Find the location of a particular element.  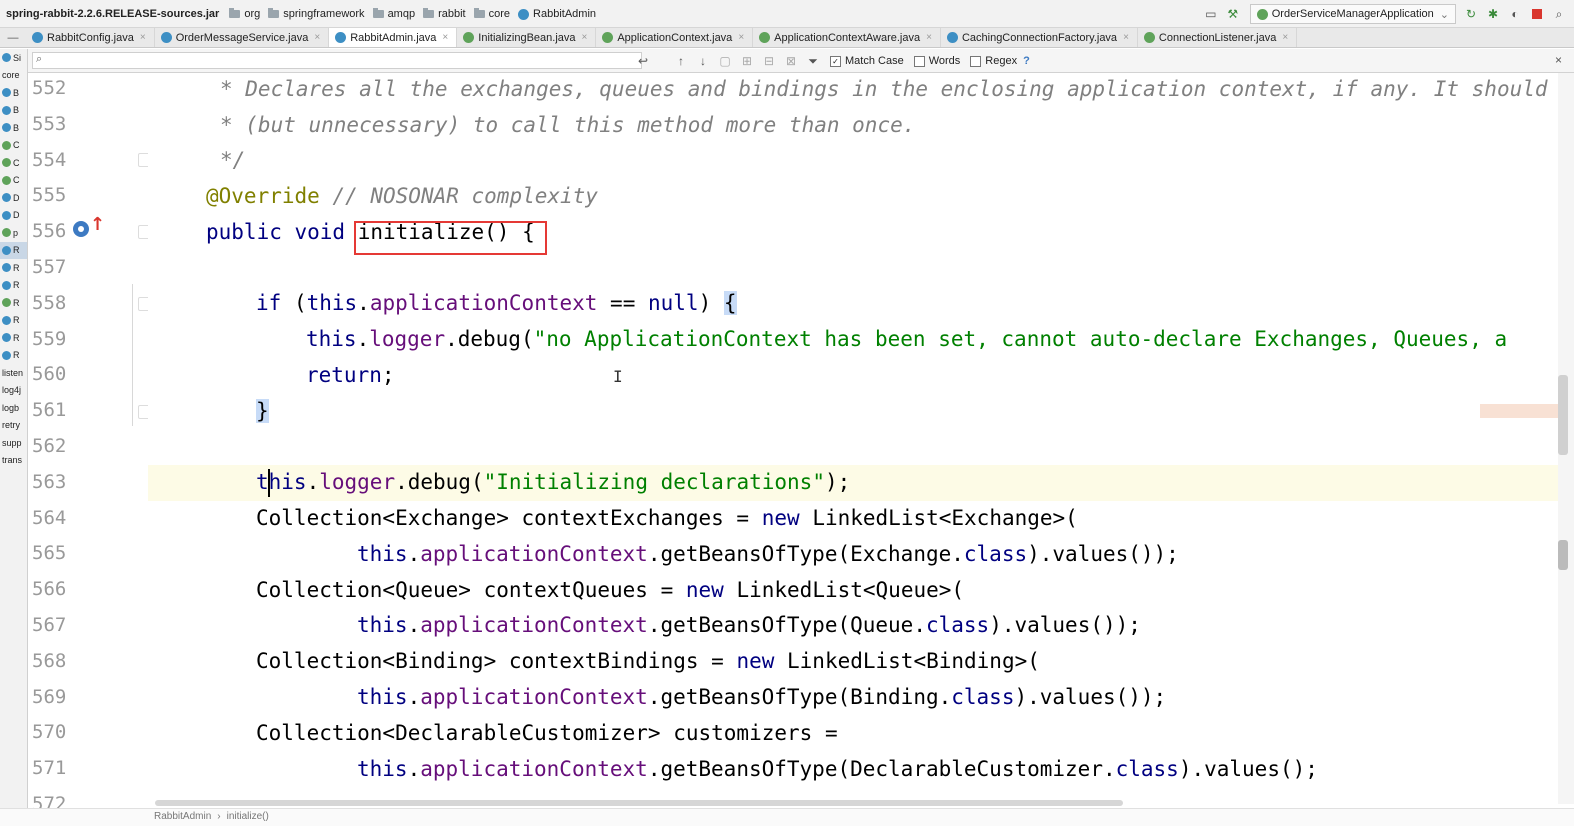

rerun-icon: ↻ is located at coordinates (1471, 14).